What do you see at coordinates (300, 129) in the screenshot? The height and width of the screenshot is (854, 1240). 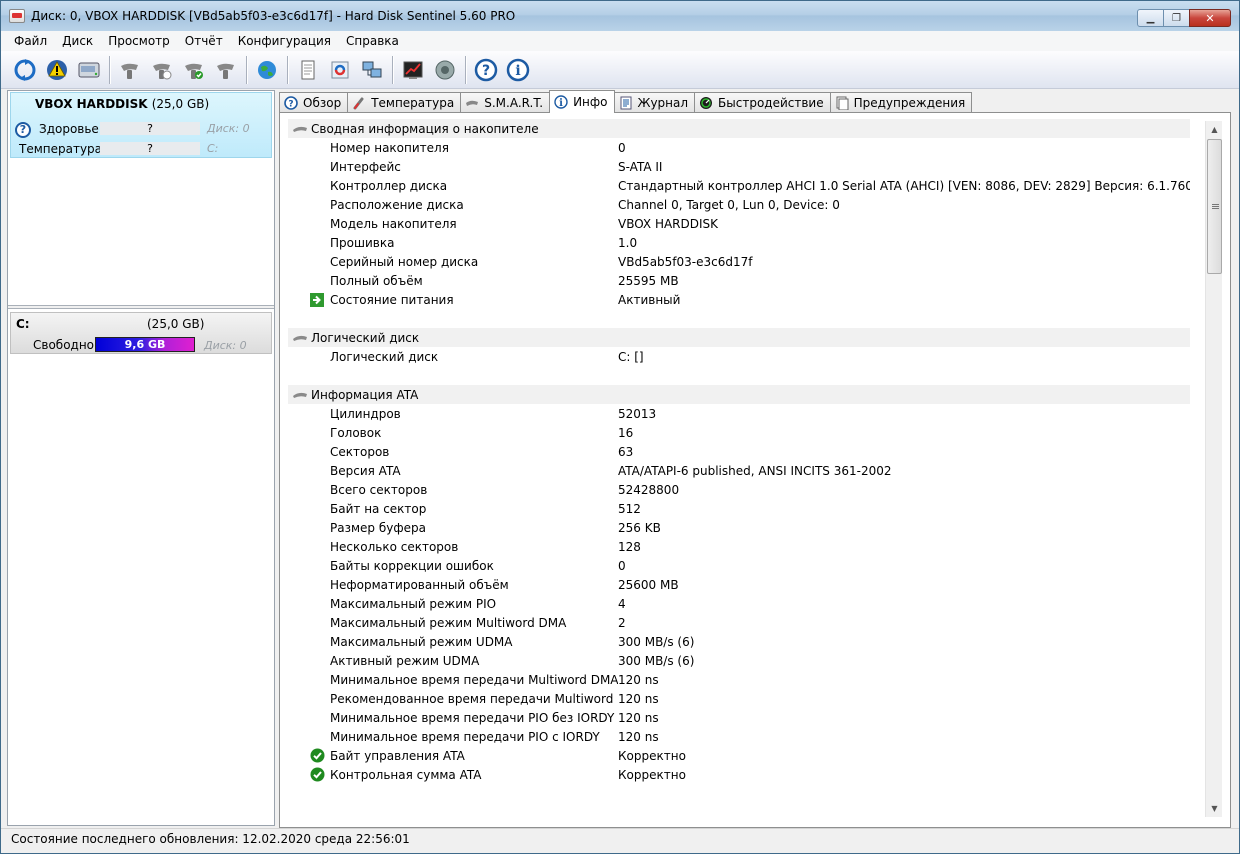 I see `disk-icon` at bounding box center [300, 129].